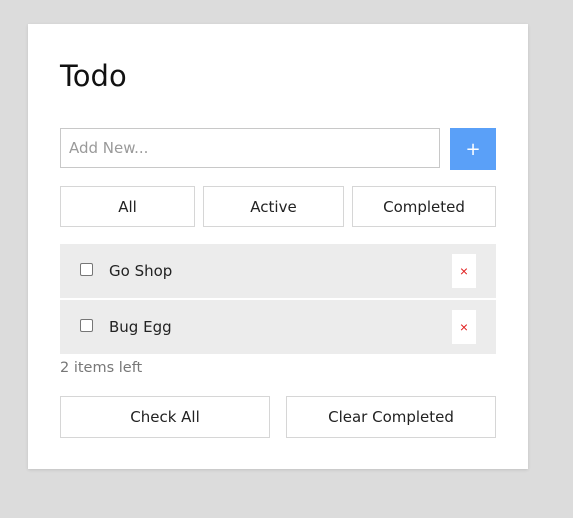 The height and width of the screenshot is (518, 573). I want to click on filter-completed-button: Completed, so click(424, 206).